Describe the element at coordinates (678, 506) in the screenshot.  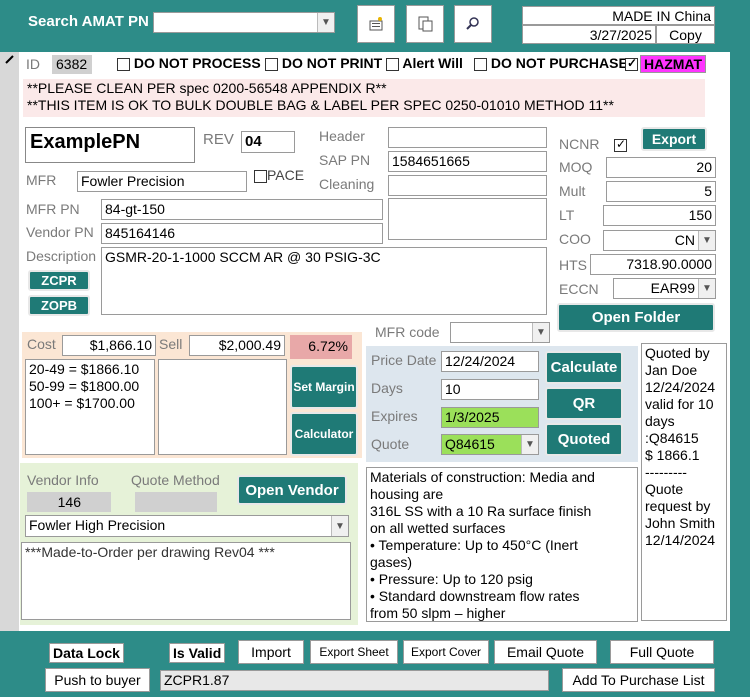
I see `quote-history-line: request by` at that location.